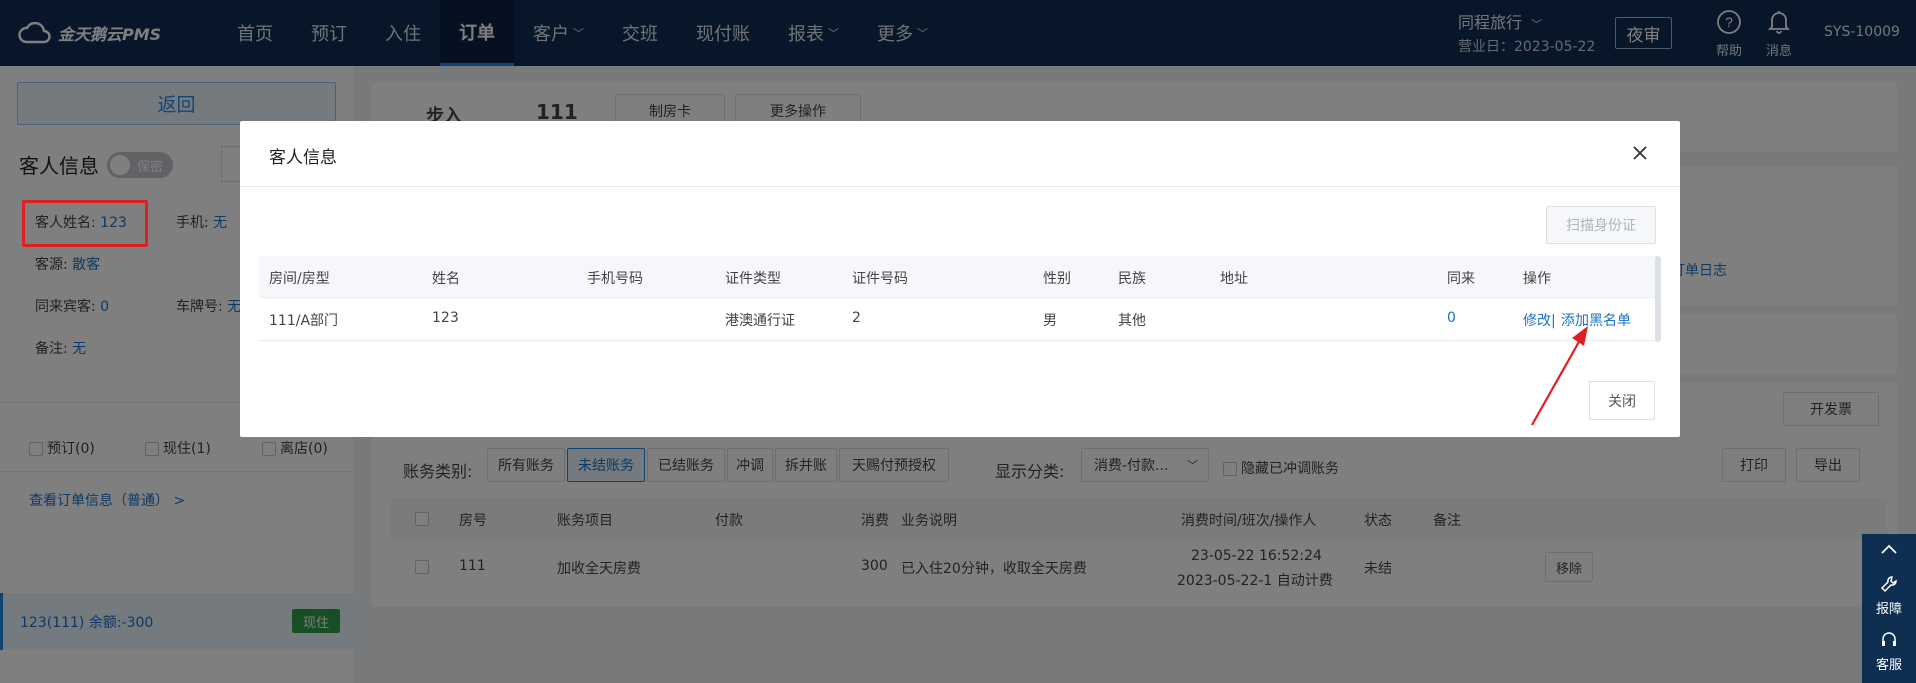 This screenshot has width=1916, height=683. I want to click on add-blacklist-link: 添加黑名单, so click(1596, 320).